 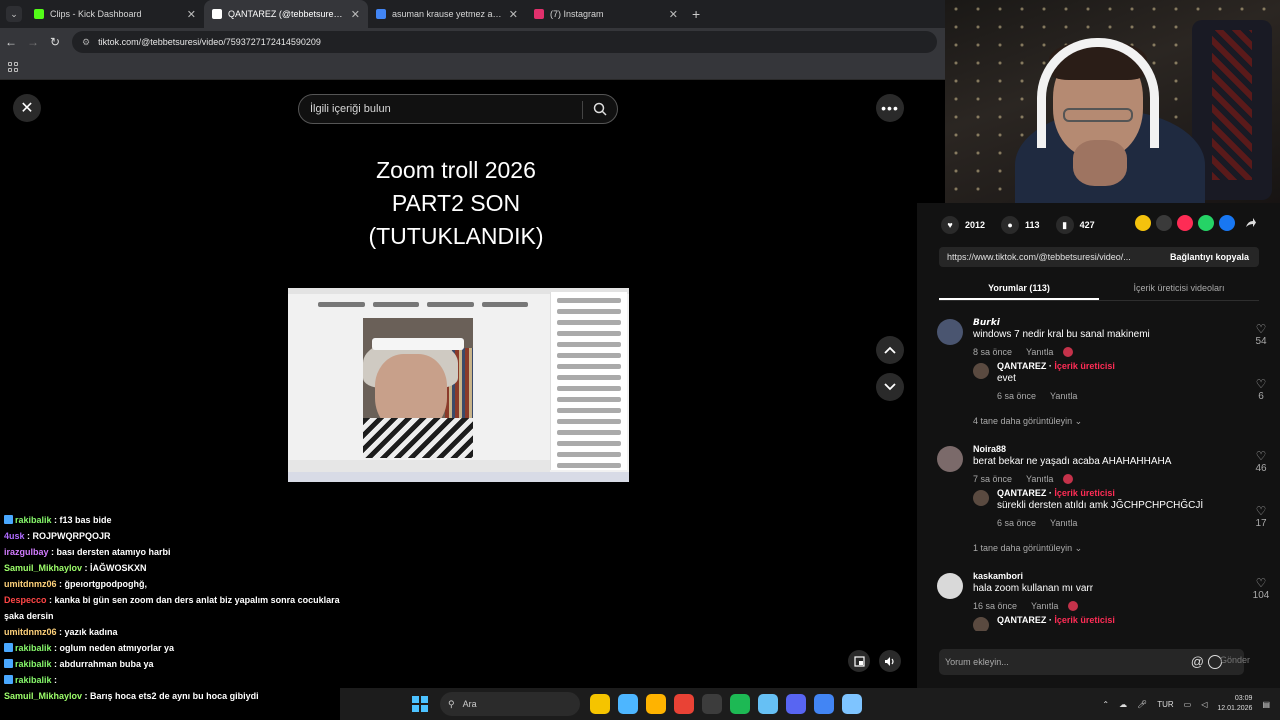 What do you see at coordinates (998, 576) in the screenshot?
I see `comment-username: kaskambori` at bounding box center [998, 576].